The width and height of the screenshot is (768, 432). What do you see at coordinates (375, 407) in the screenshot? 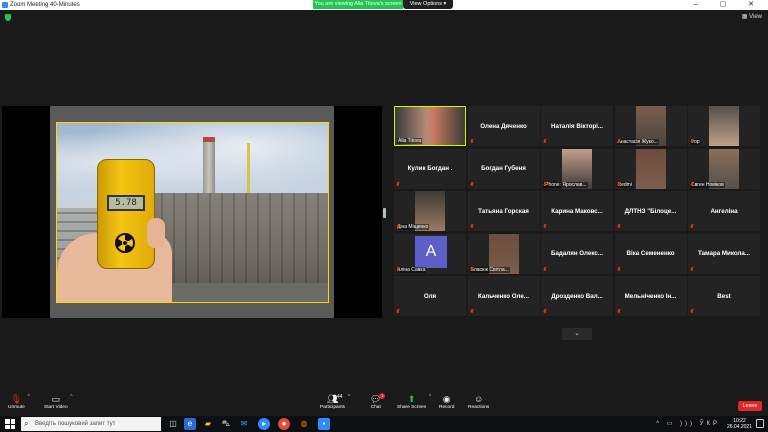
I see `chat-label: Chat` at bounding box center [375, 407].